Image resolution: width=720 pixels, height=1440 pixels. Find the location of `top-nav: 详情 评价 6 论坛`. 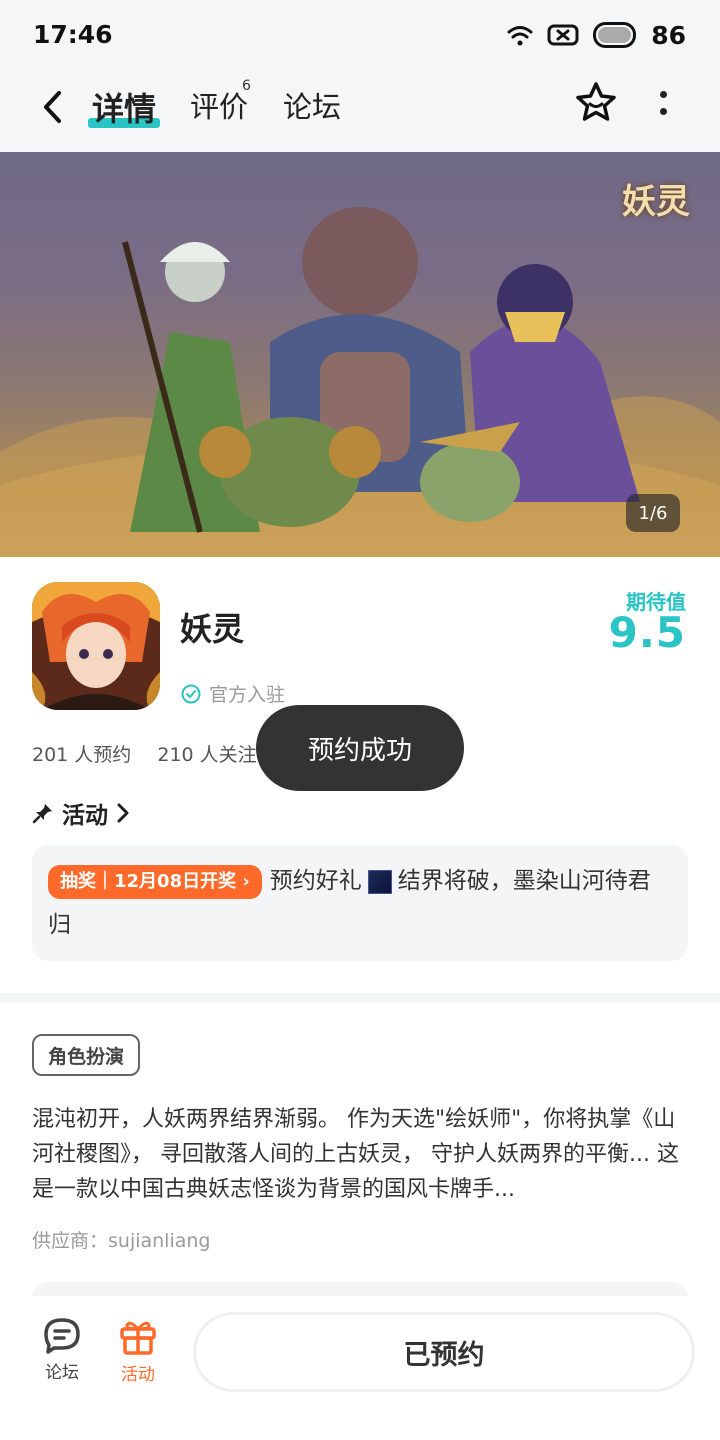

top-nav: 详情 评价 6 论坛 is located at coordinates (360, 111).